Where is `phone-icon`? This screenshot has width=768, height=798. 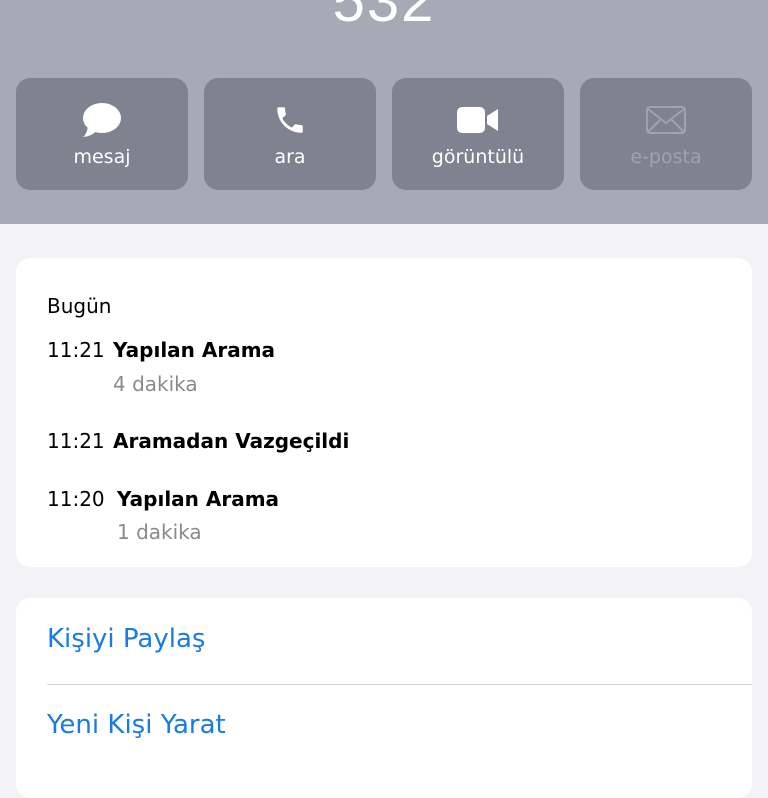 phone-icon is located at coordinates (290, 120).